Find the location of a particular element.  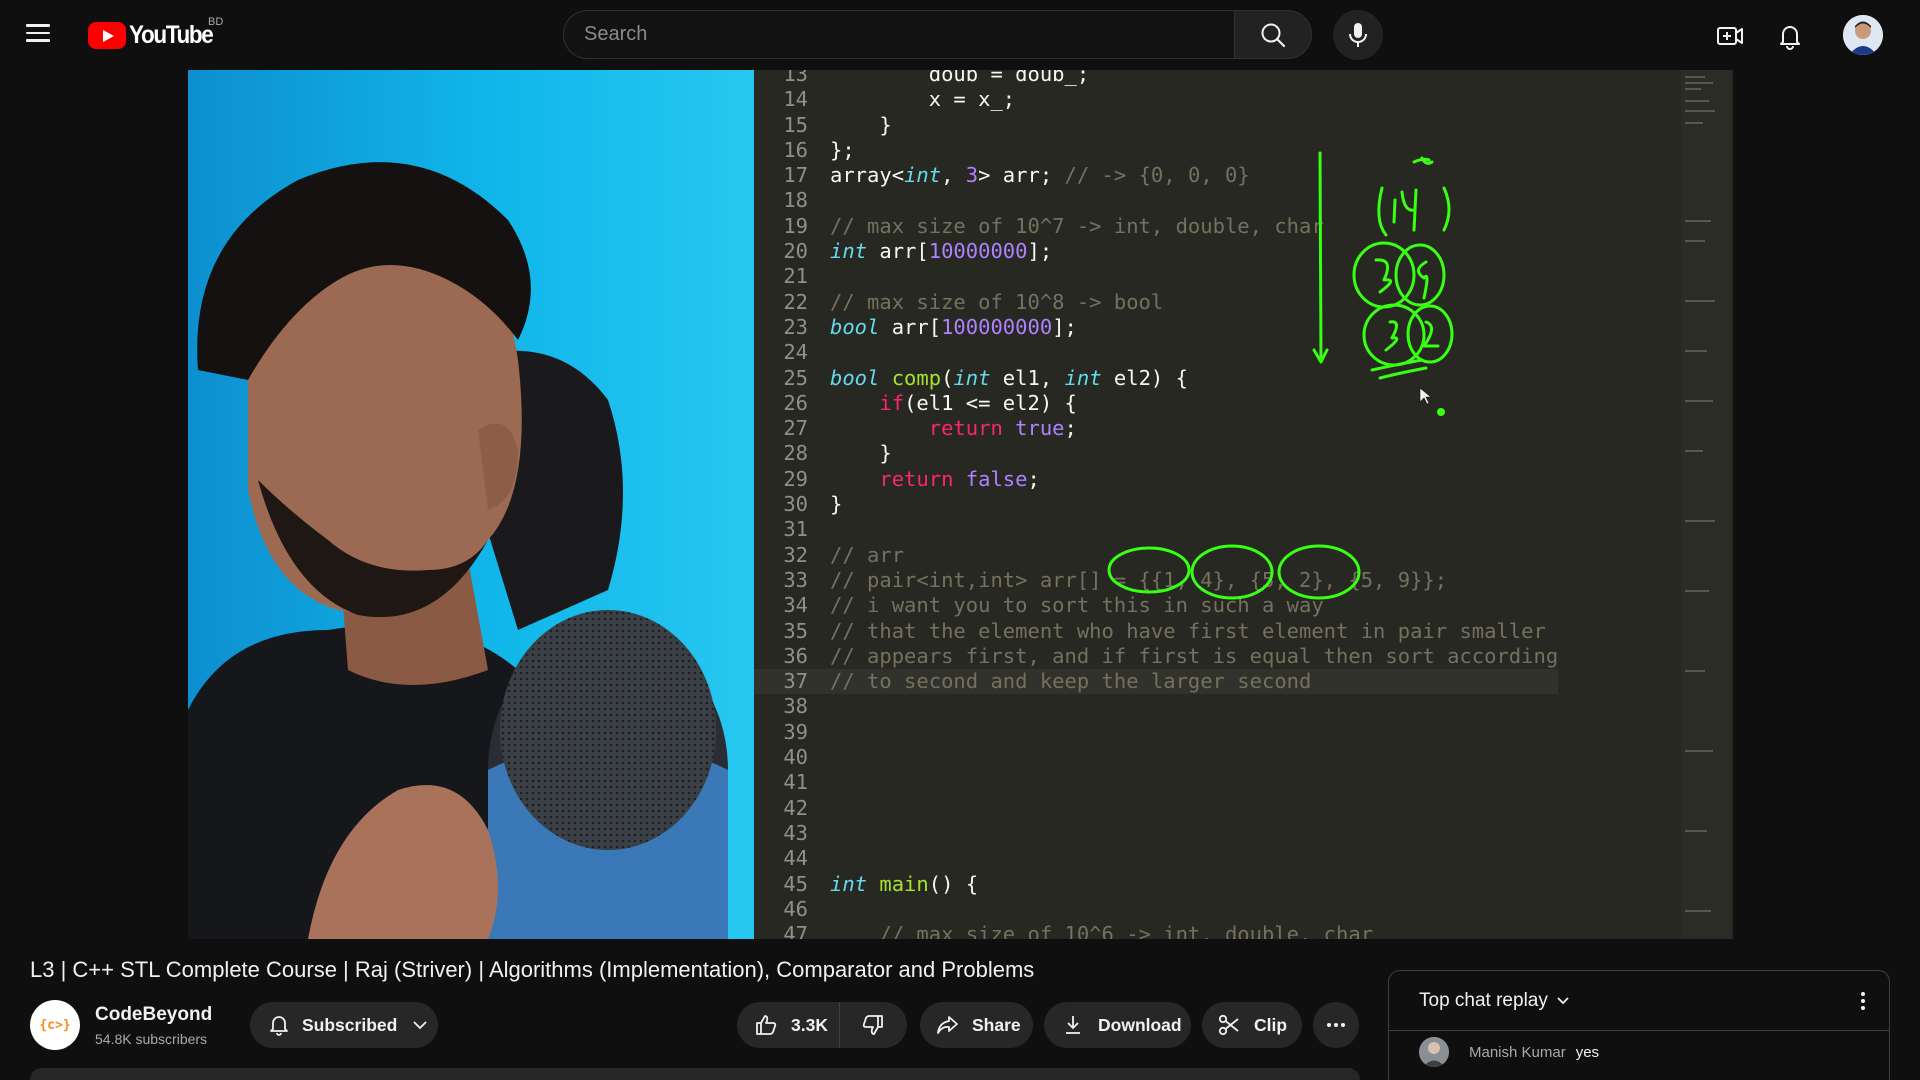

thumbs-down-icon is located at coordinates (872, 1025).